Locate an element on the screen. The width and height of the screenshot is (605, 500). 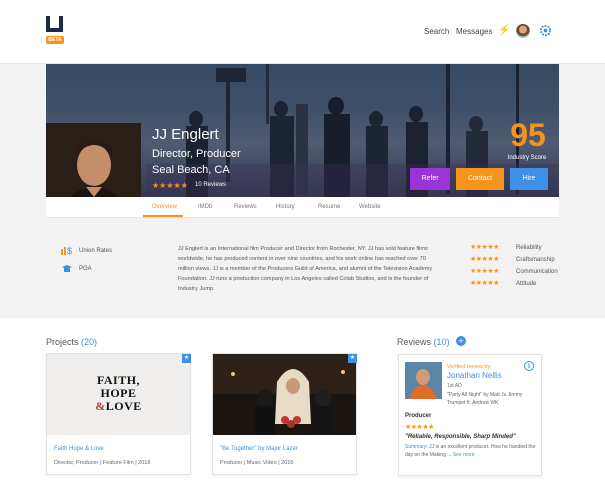
skill-stars-communication: ★★★★★ is located at coordinates (484, 271).